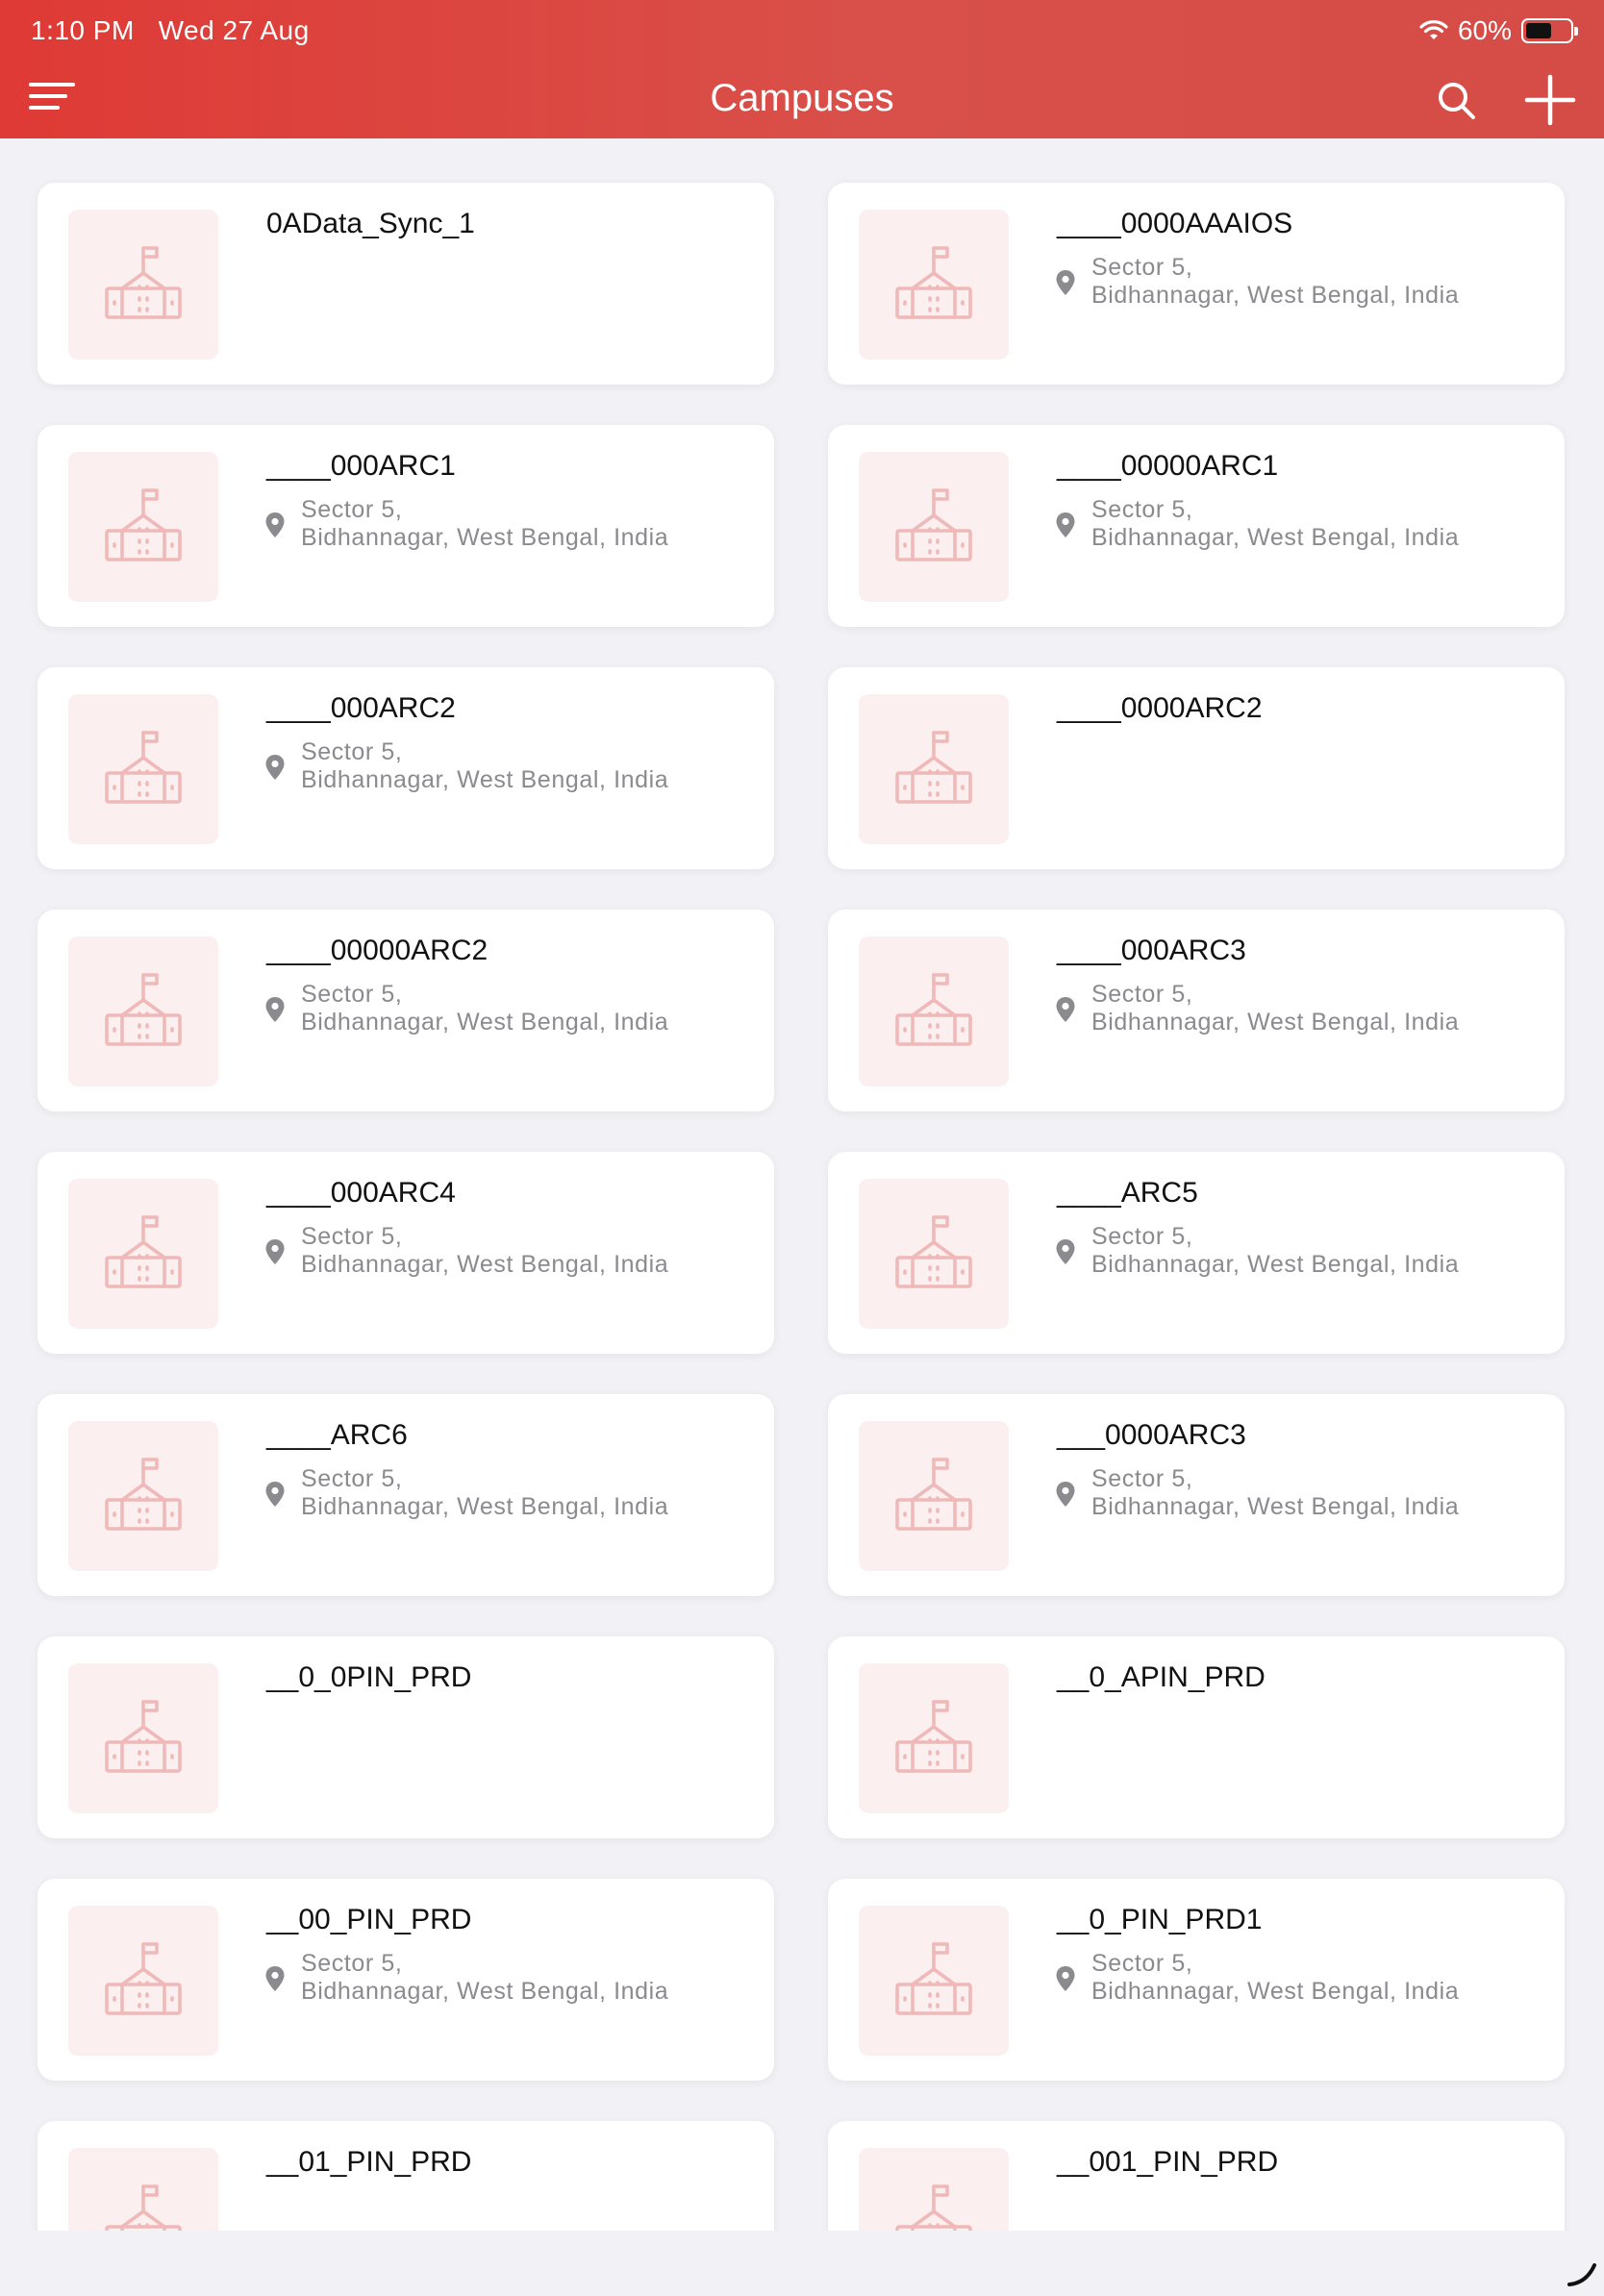 Image resolution: width=1604 pixels, height=2296 pixels. What do you see at coordinates (361, 466) in the screenshot?
I see `campus-name: ____000ARC1` at bounding box center [361, 466].